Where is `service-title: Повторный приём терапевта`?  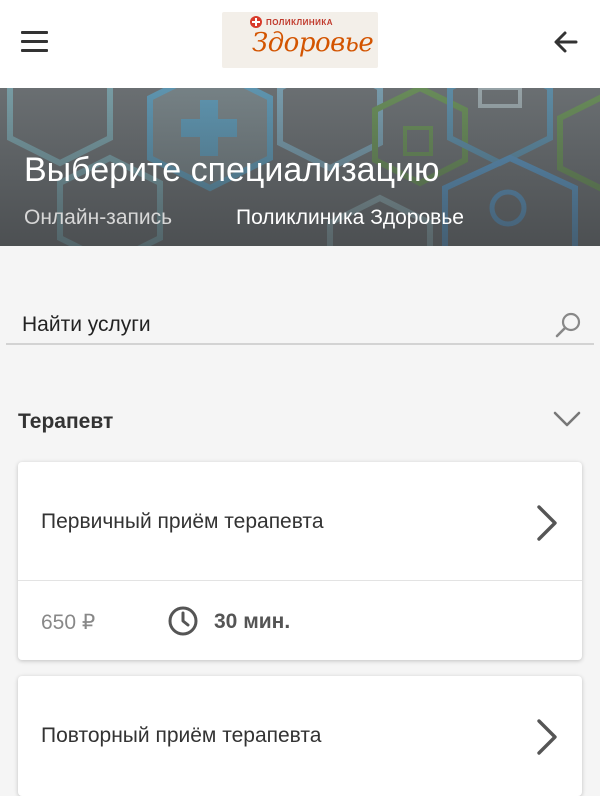
service-title: Повторный приём терапевта is located at coordinates (181, 735).